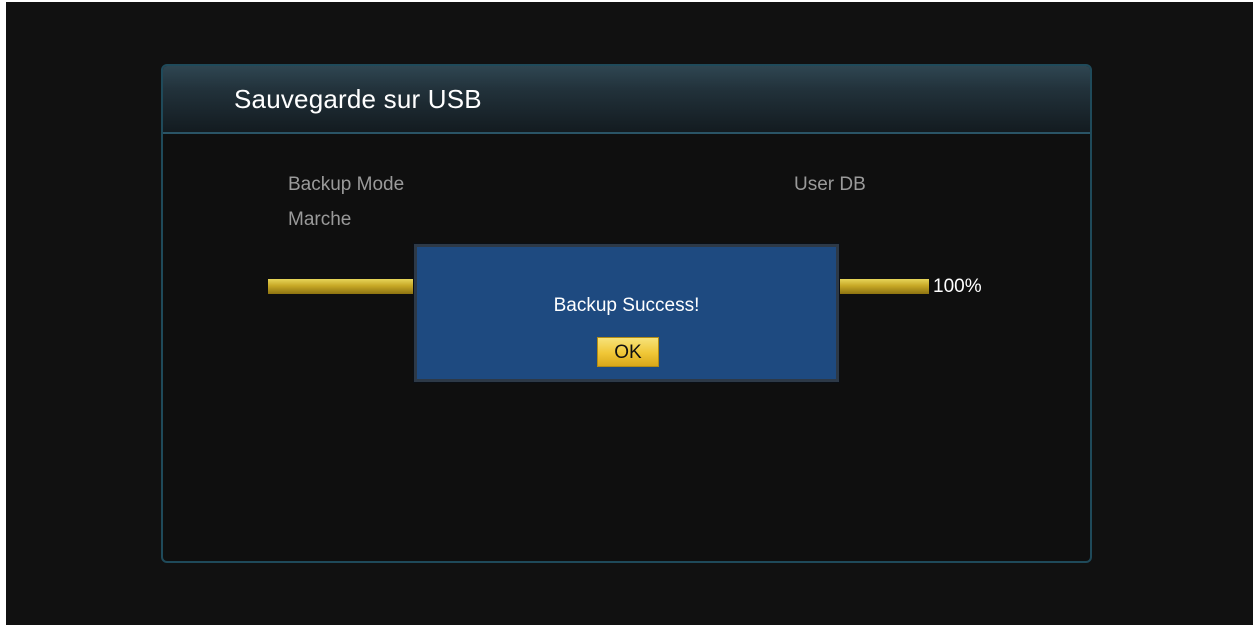 This screenshot has width=1253, height=625. I want to click on backup-success-dialog: Backup Success! OK, so click(626, 313).